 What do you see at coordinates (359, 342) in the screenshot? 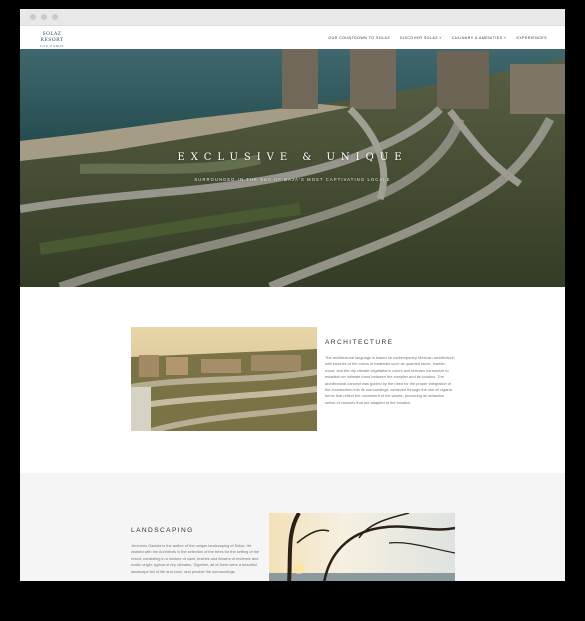
I see `architecture-title: ARCHITECTURE` at bounding box center [359, 342].